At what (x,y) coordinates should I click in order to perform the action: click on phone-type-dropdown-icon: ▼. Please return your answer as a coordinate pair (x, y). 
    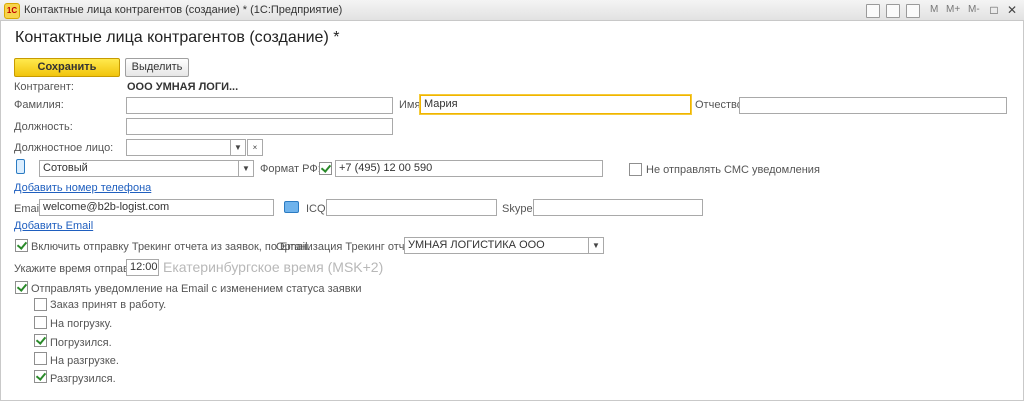
    Looking at the image, I should click on (246, 168).